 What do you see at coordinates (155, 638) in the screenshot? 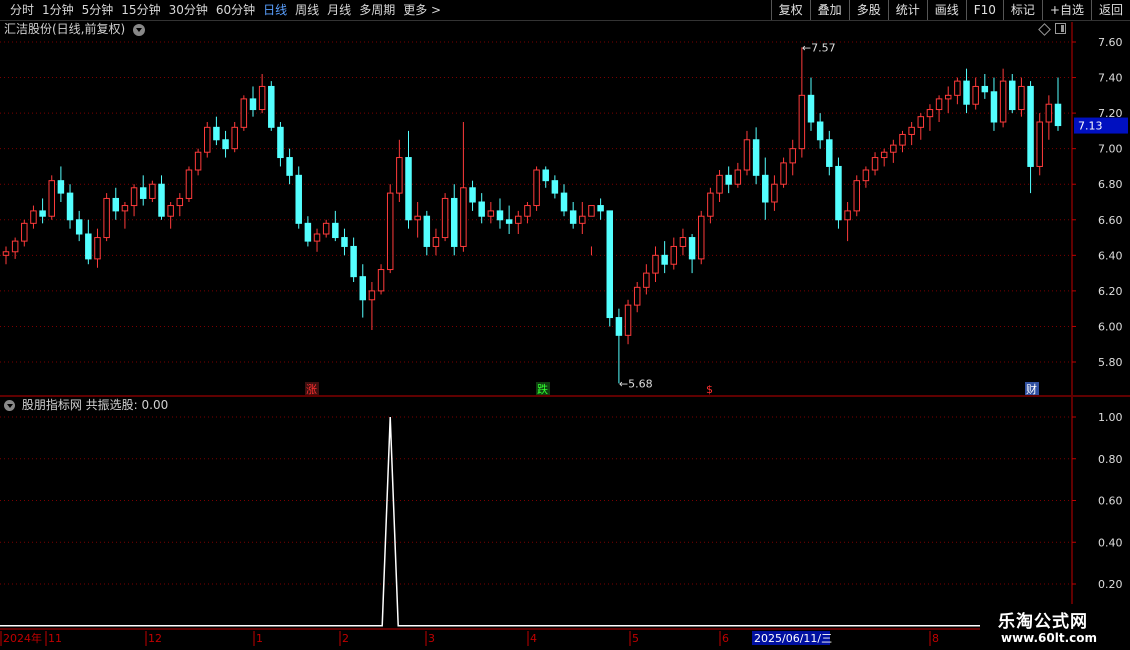
I see `time-label: 12` at bounding box center [155, 638].